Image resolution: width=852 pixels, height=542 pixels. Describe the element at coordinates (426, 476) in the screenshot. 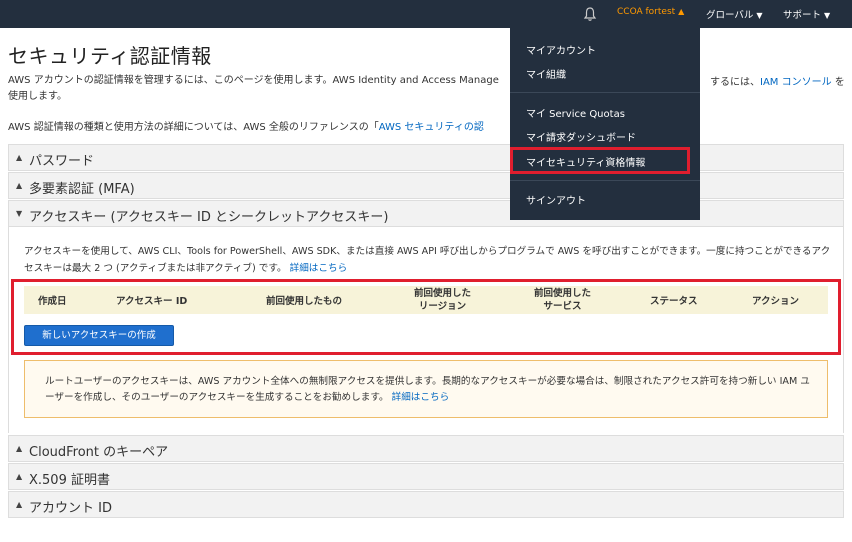

I see `section-x509: ▲ X.509 証明書` at that location.